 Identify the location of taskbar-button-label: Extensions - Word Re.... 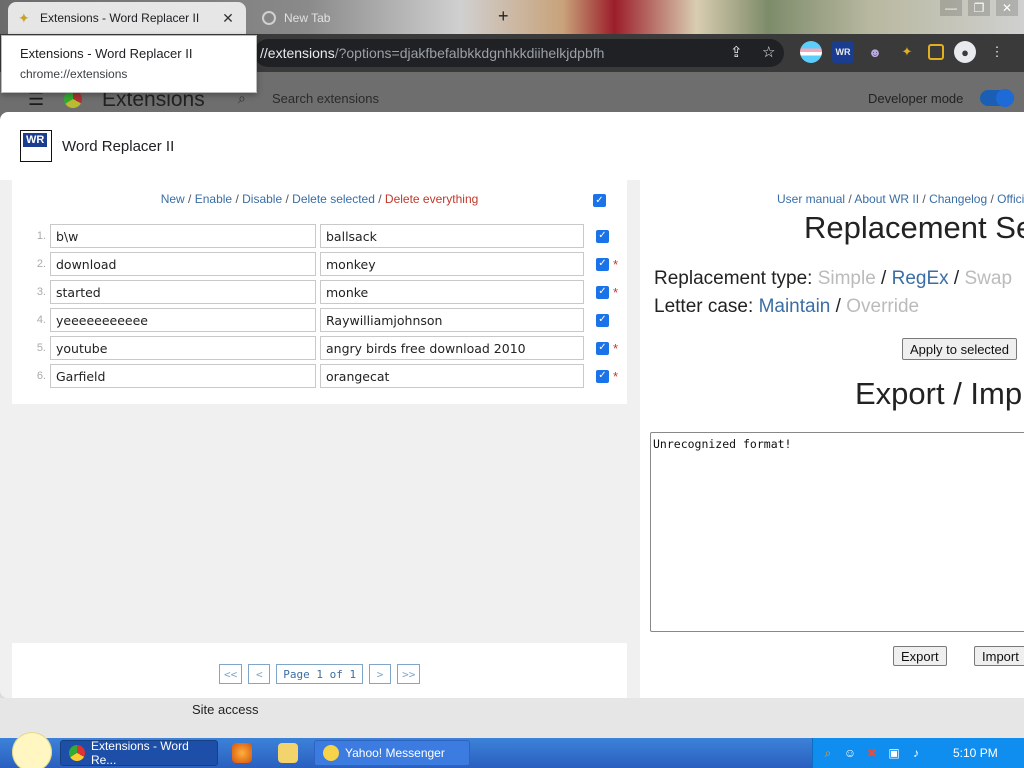
(139, 753).